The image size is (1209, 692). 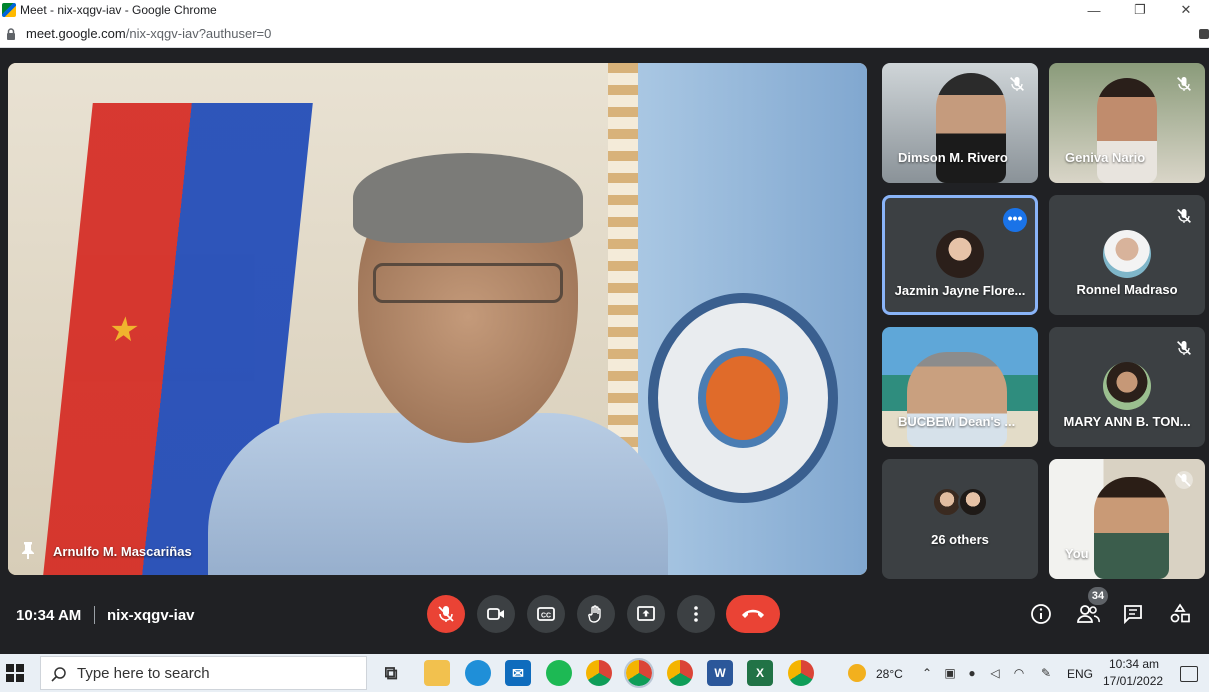 What do you see at coordinates (972, 673) in the screenshot?
I see `microphone-tray-icon: ●` at bounding box center [972, 673].